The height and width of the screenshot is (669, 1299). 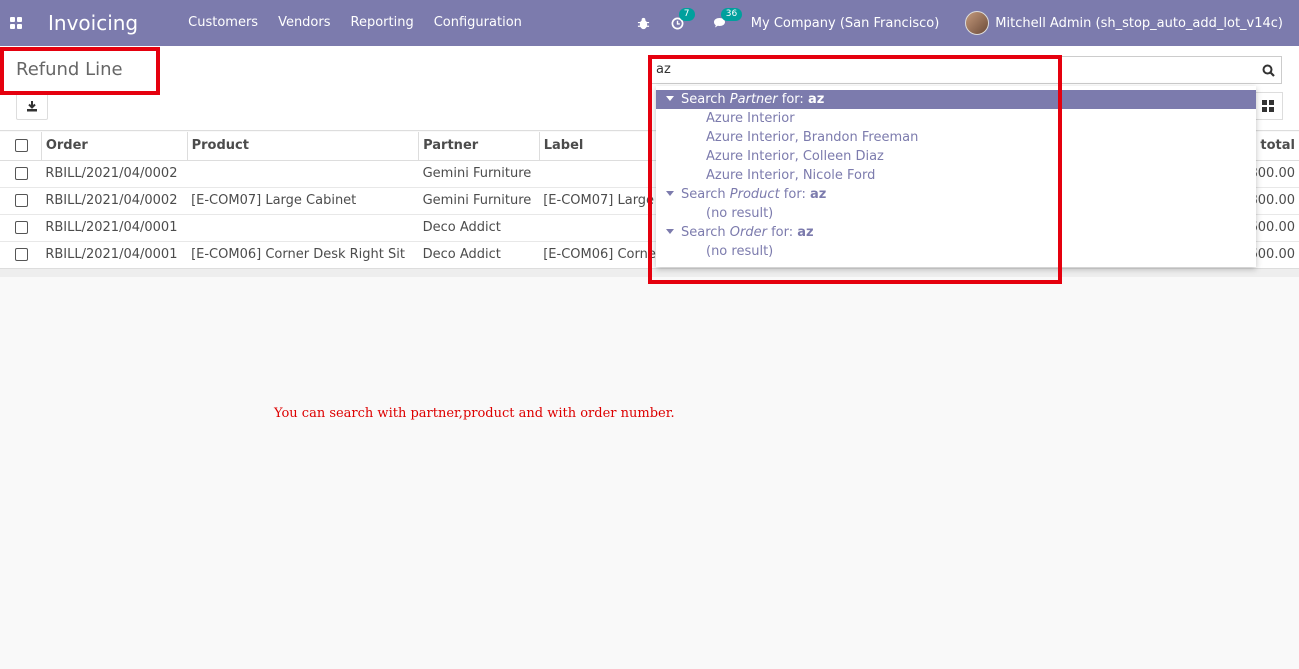 I want to click on debug-bug-icon, so click(x=644, y=23).